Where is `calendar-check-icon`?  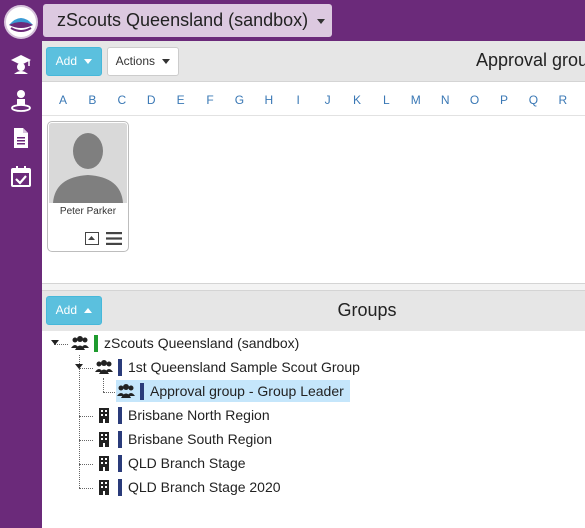
calendar-check-icon is located at coordinates (21, 176).